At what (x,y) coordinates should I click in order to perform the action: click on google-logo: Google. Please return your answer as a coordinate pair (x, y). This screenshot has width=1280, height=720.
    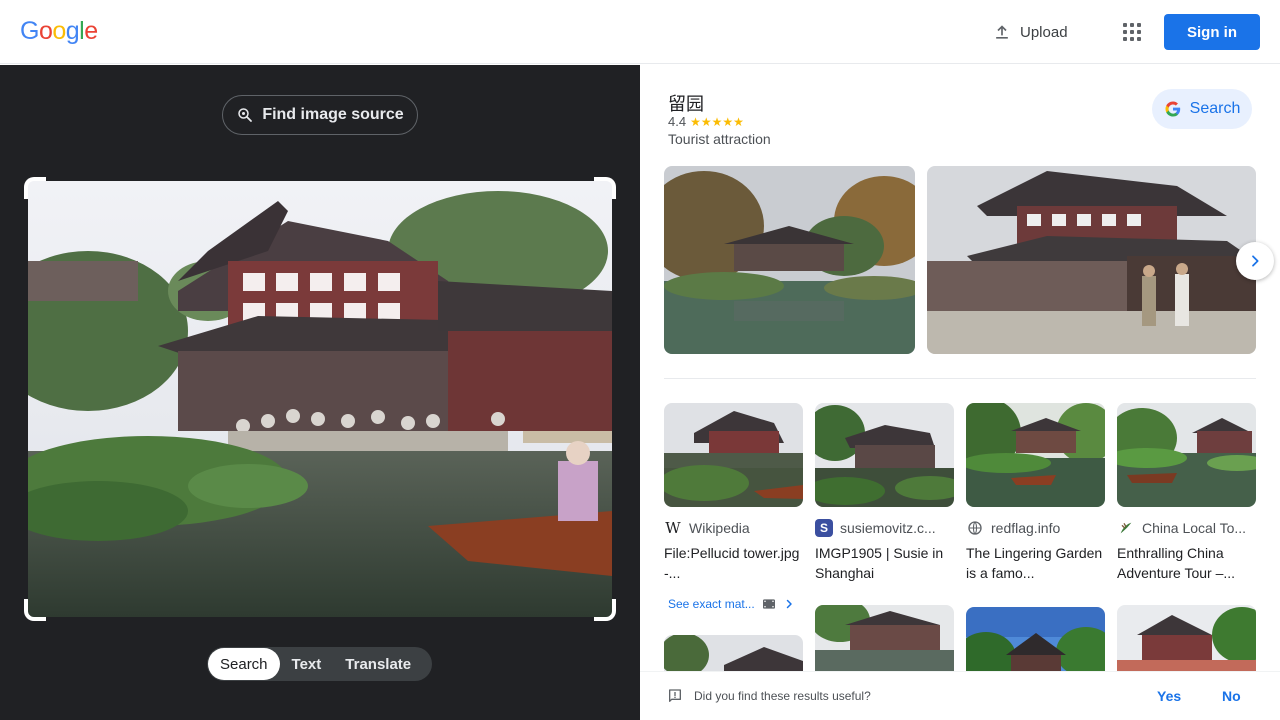
    Looking at the image, I should click on (59, 31).